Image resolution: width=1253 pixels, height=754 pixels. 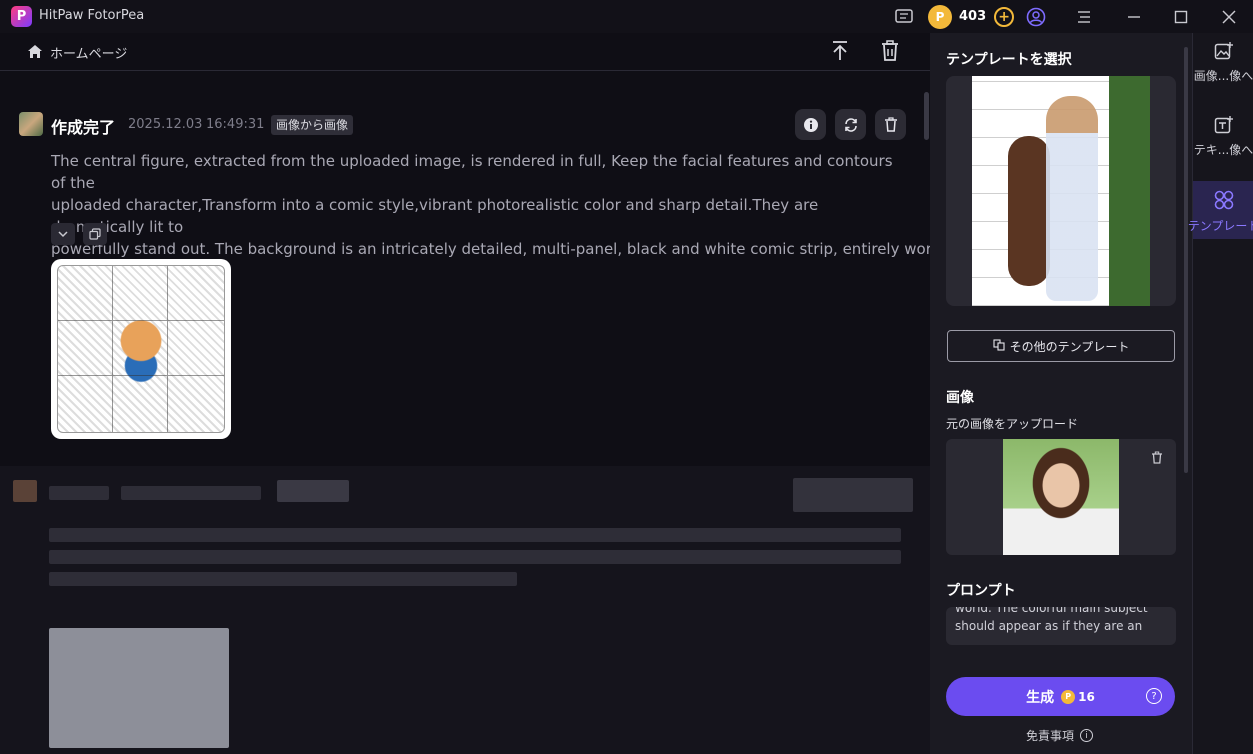 I want to click on image-section-title: 画像, so click(x=960, y=398).